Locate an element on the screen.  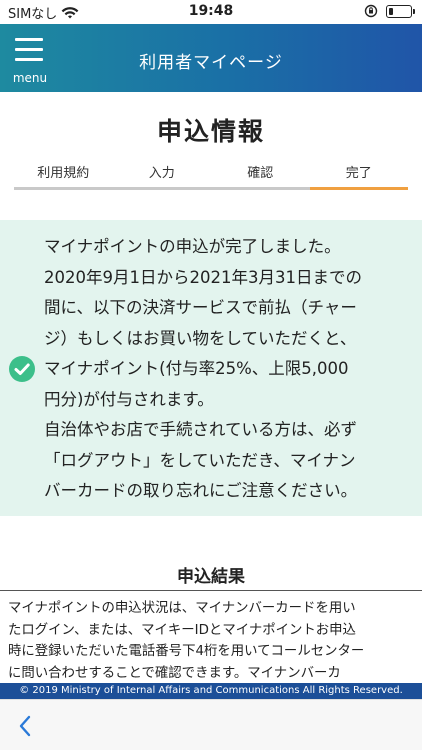
hamburger-icon is located at coordinates (29, 39).